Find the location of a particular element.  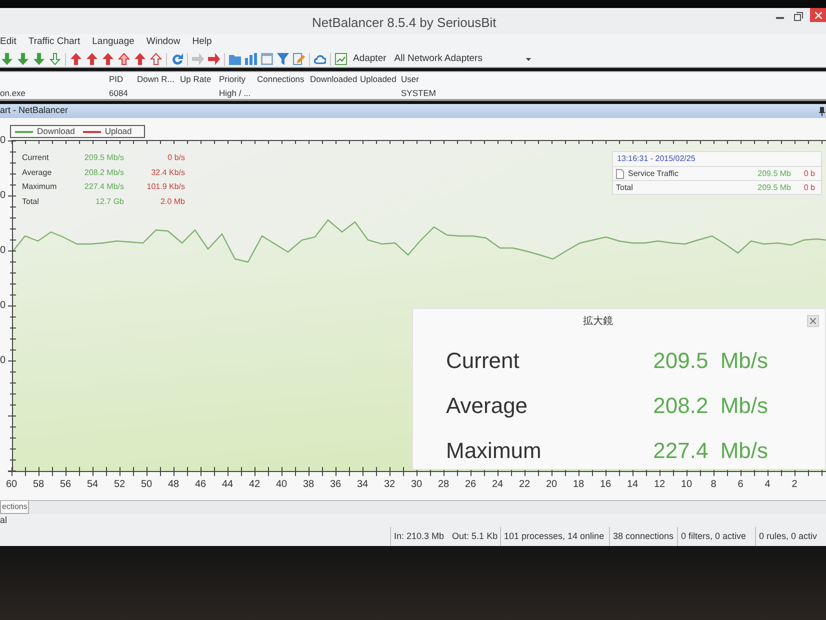

download-stat-value: 209.5 Mb/s is located at coordinates (103, 158).